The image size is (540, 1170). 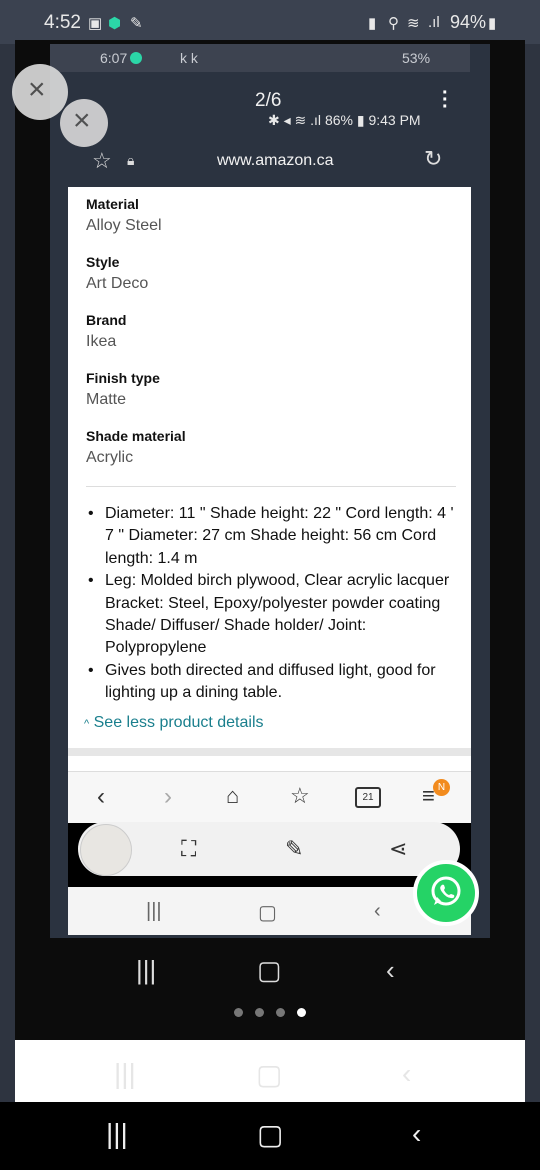 What do you see at coordinates (188, 849) in the screenshot?
I see `scan-icon: ⛶` at bounding box center [188, 849].